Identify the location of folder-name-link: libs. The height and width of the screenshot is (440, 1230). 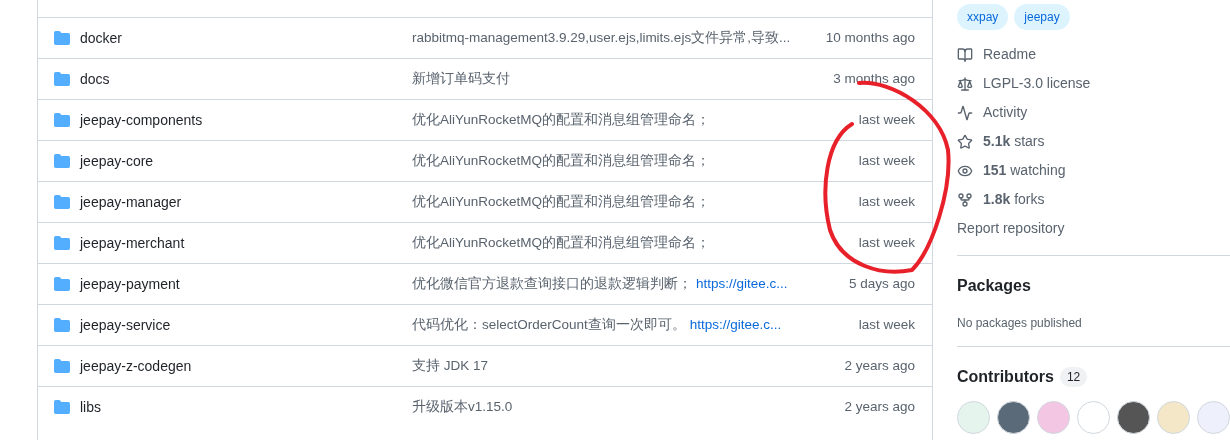
(90, 407).